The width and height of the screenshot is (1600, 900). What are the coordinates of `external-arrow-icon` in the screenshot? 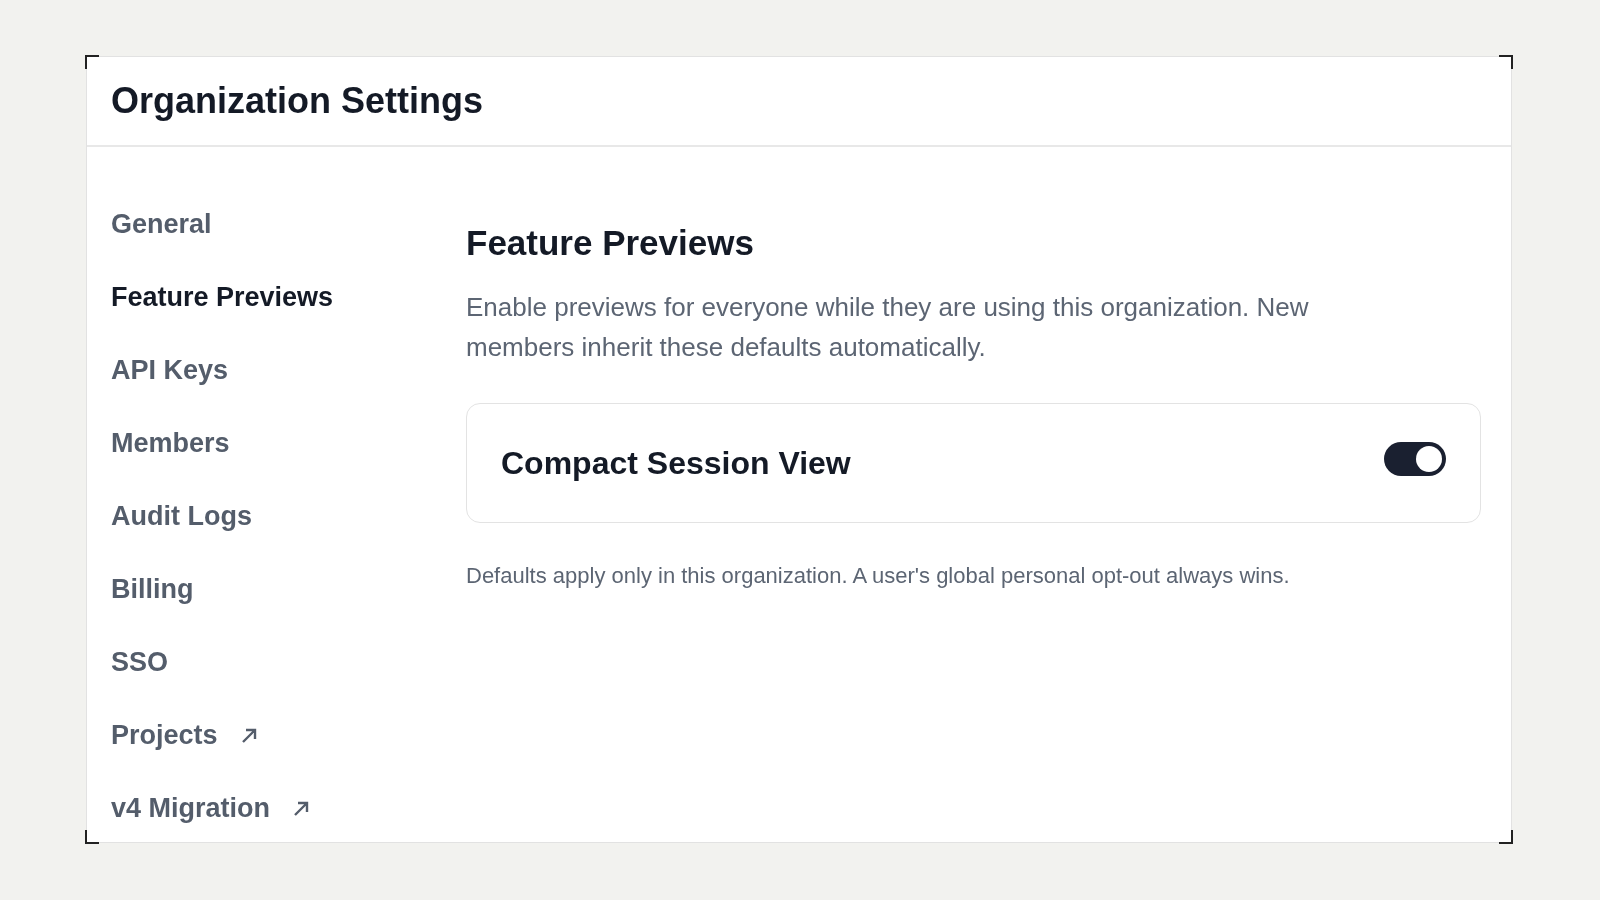 It's located at (301, 808).